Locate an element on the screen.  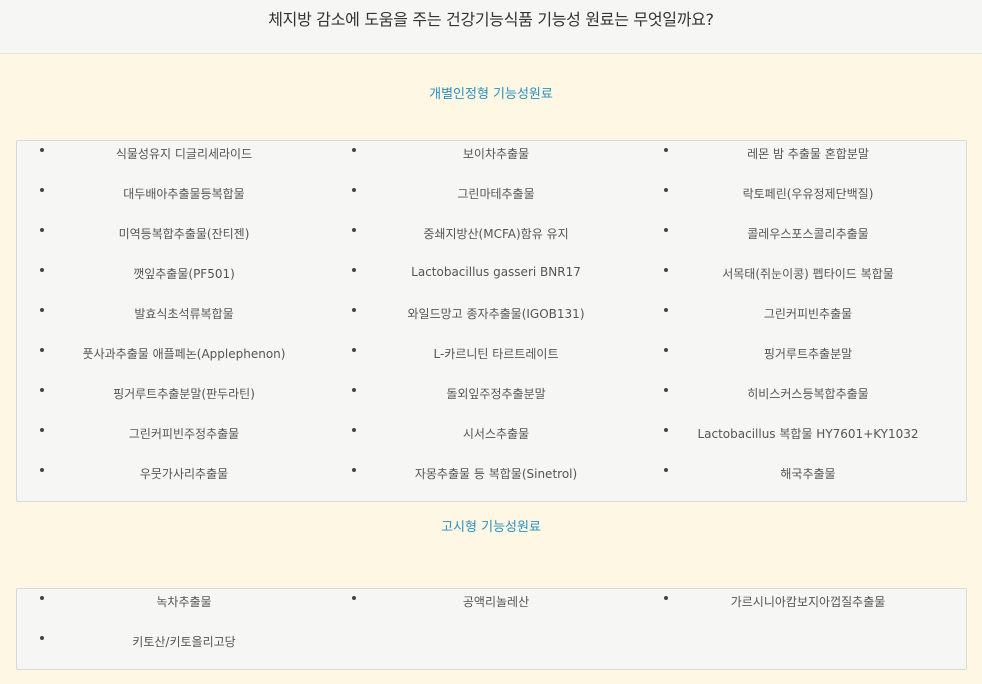
notified-ingredients-panel: 녹차추출물 공액리놀레산 가르시니아캄보지아껍질추출물키토산/키토올리고당 is located at coordinates (491, 629).